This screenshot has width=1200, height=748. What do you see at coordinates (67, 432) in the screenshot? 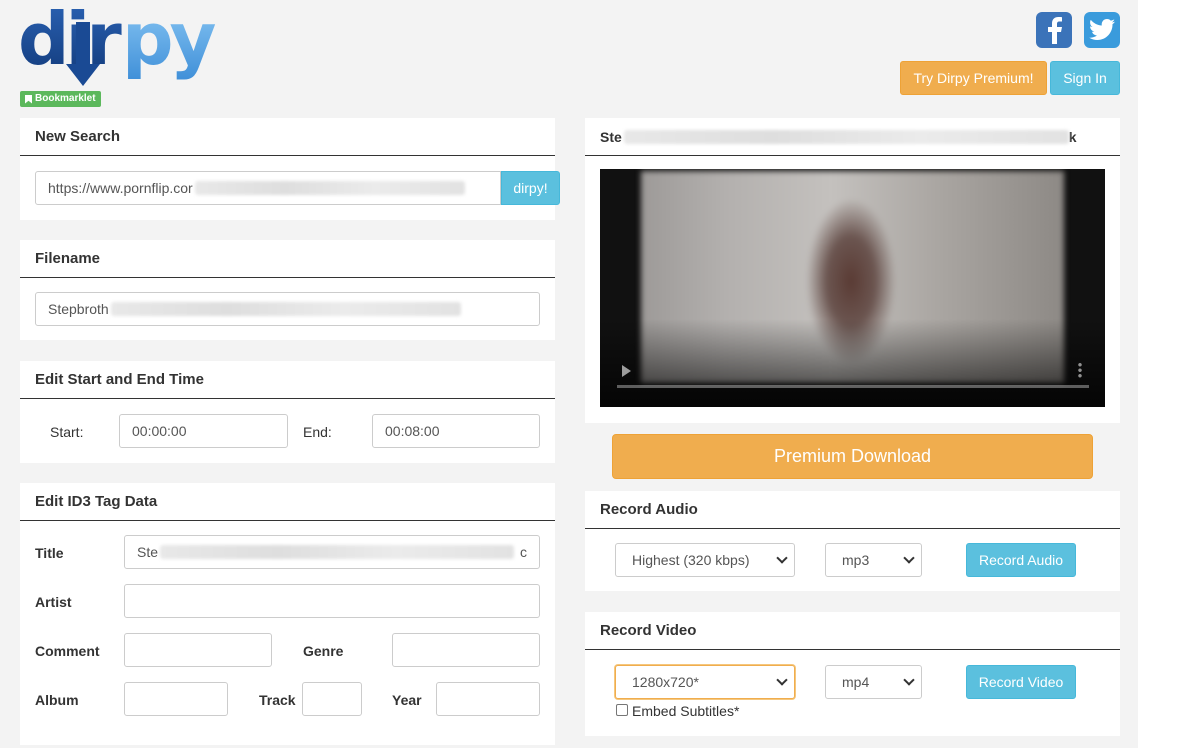
I see `start-label: Start:` at bounding box center [67, 432].